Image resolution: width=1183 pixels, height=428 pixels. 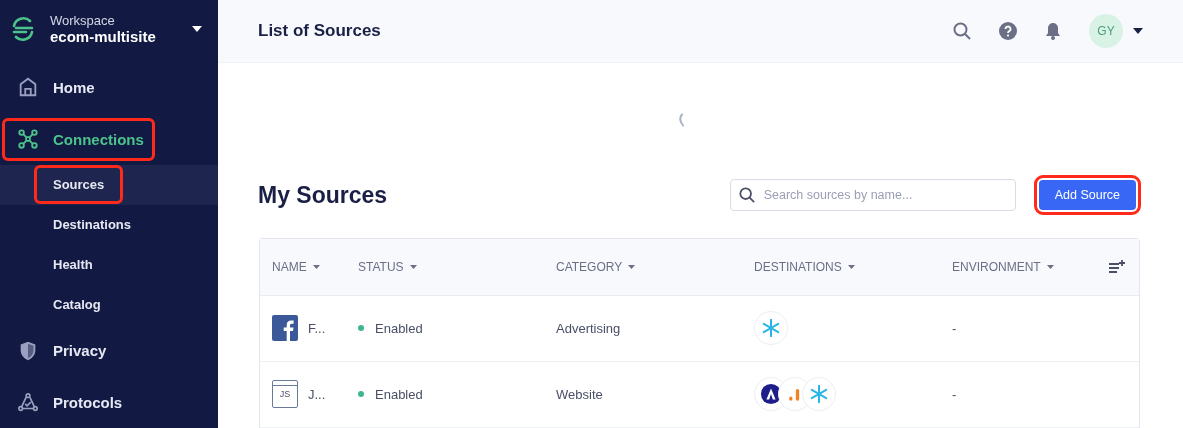 What do you see at coordinates (1003, 267) in the screenshot?
I see `column-header: ENVIRONMENT` at bounding box center [1003, 267].